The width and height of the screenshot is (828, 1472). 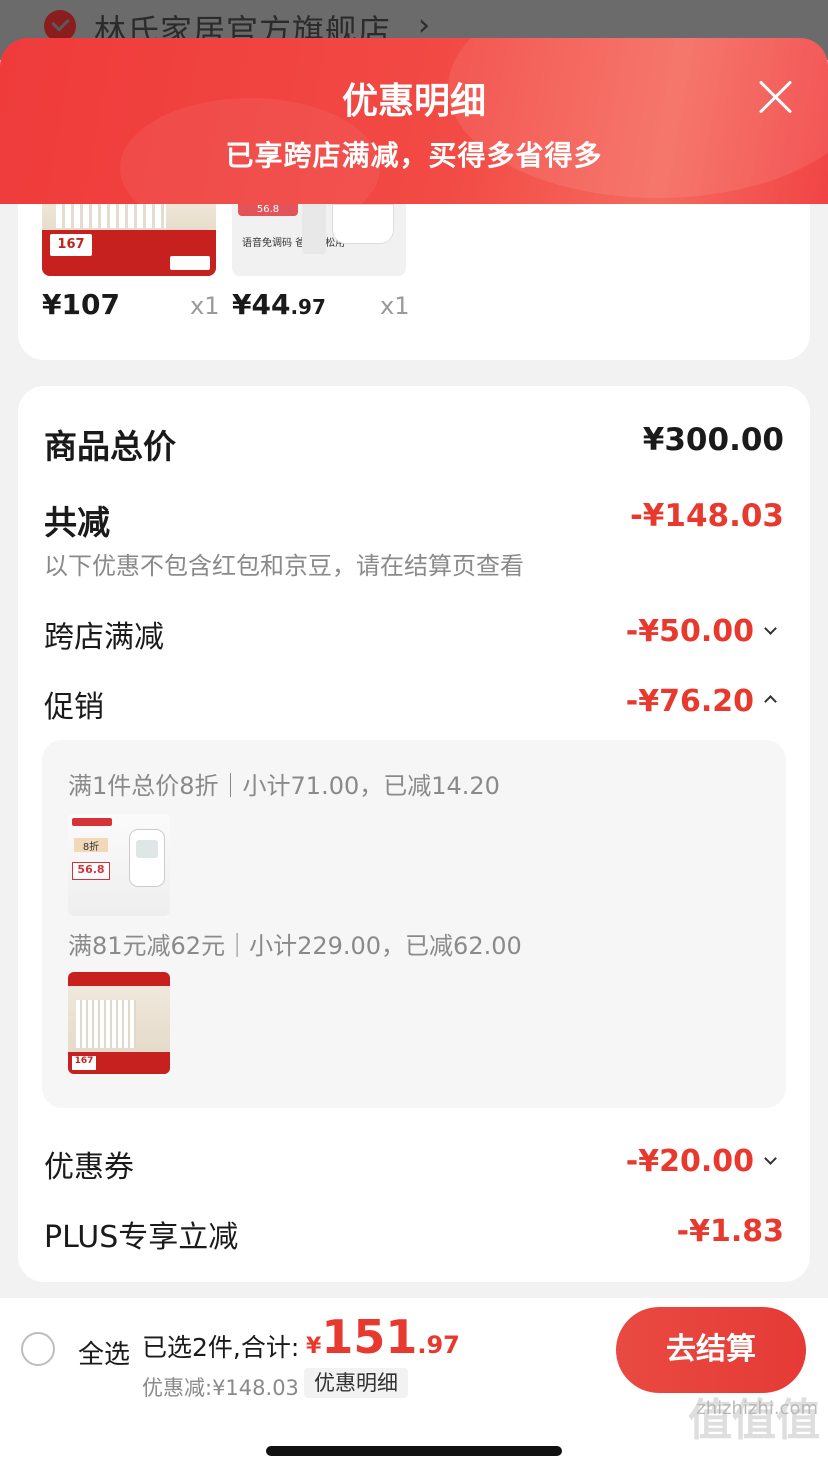 I want to click on promotion-value: -¥76.20, so click(x=690, y=701).